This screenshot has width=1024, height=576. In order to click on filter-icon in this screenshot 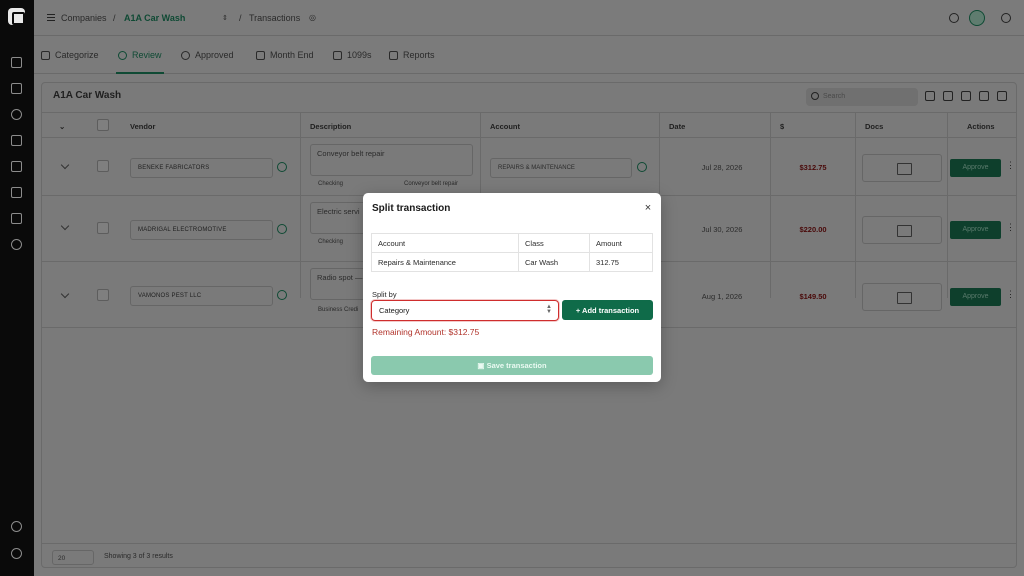, I will do `click(930, 96)`.